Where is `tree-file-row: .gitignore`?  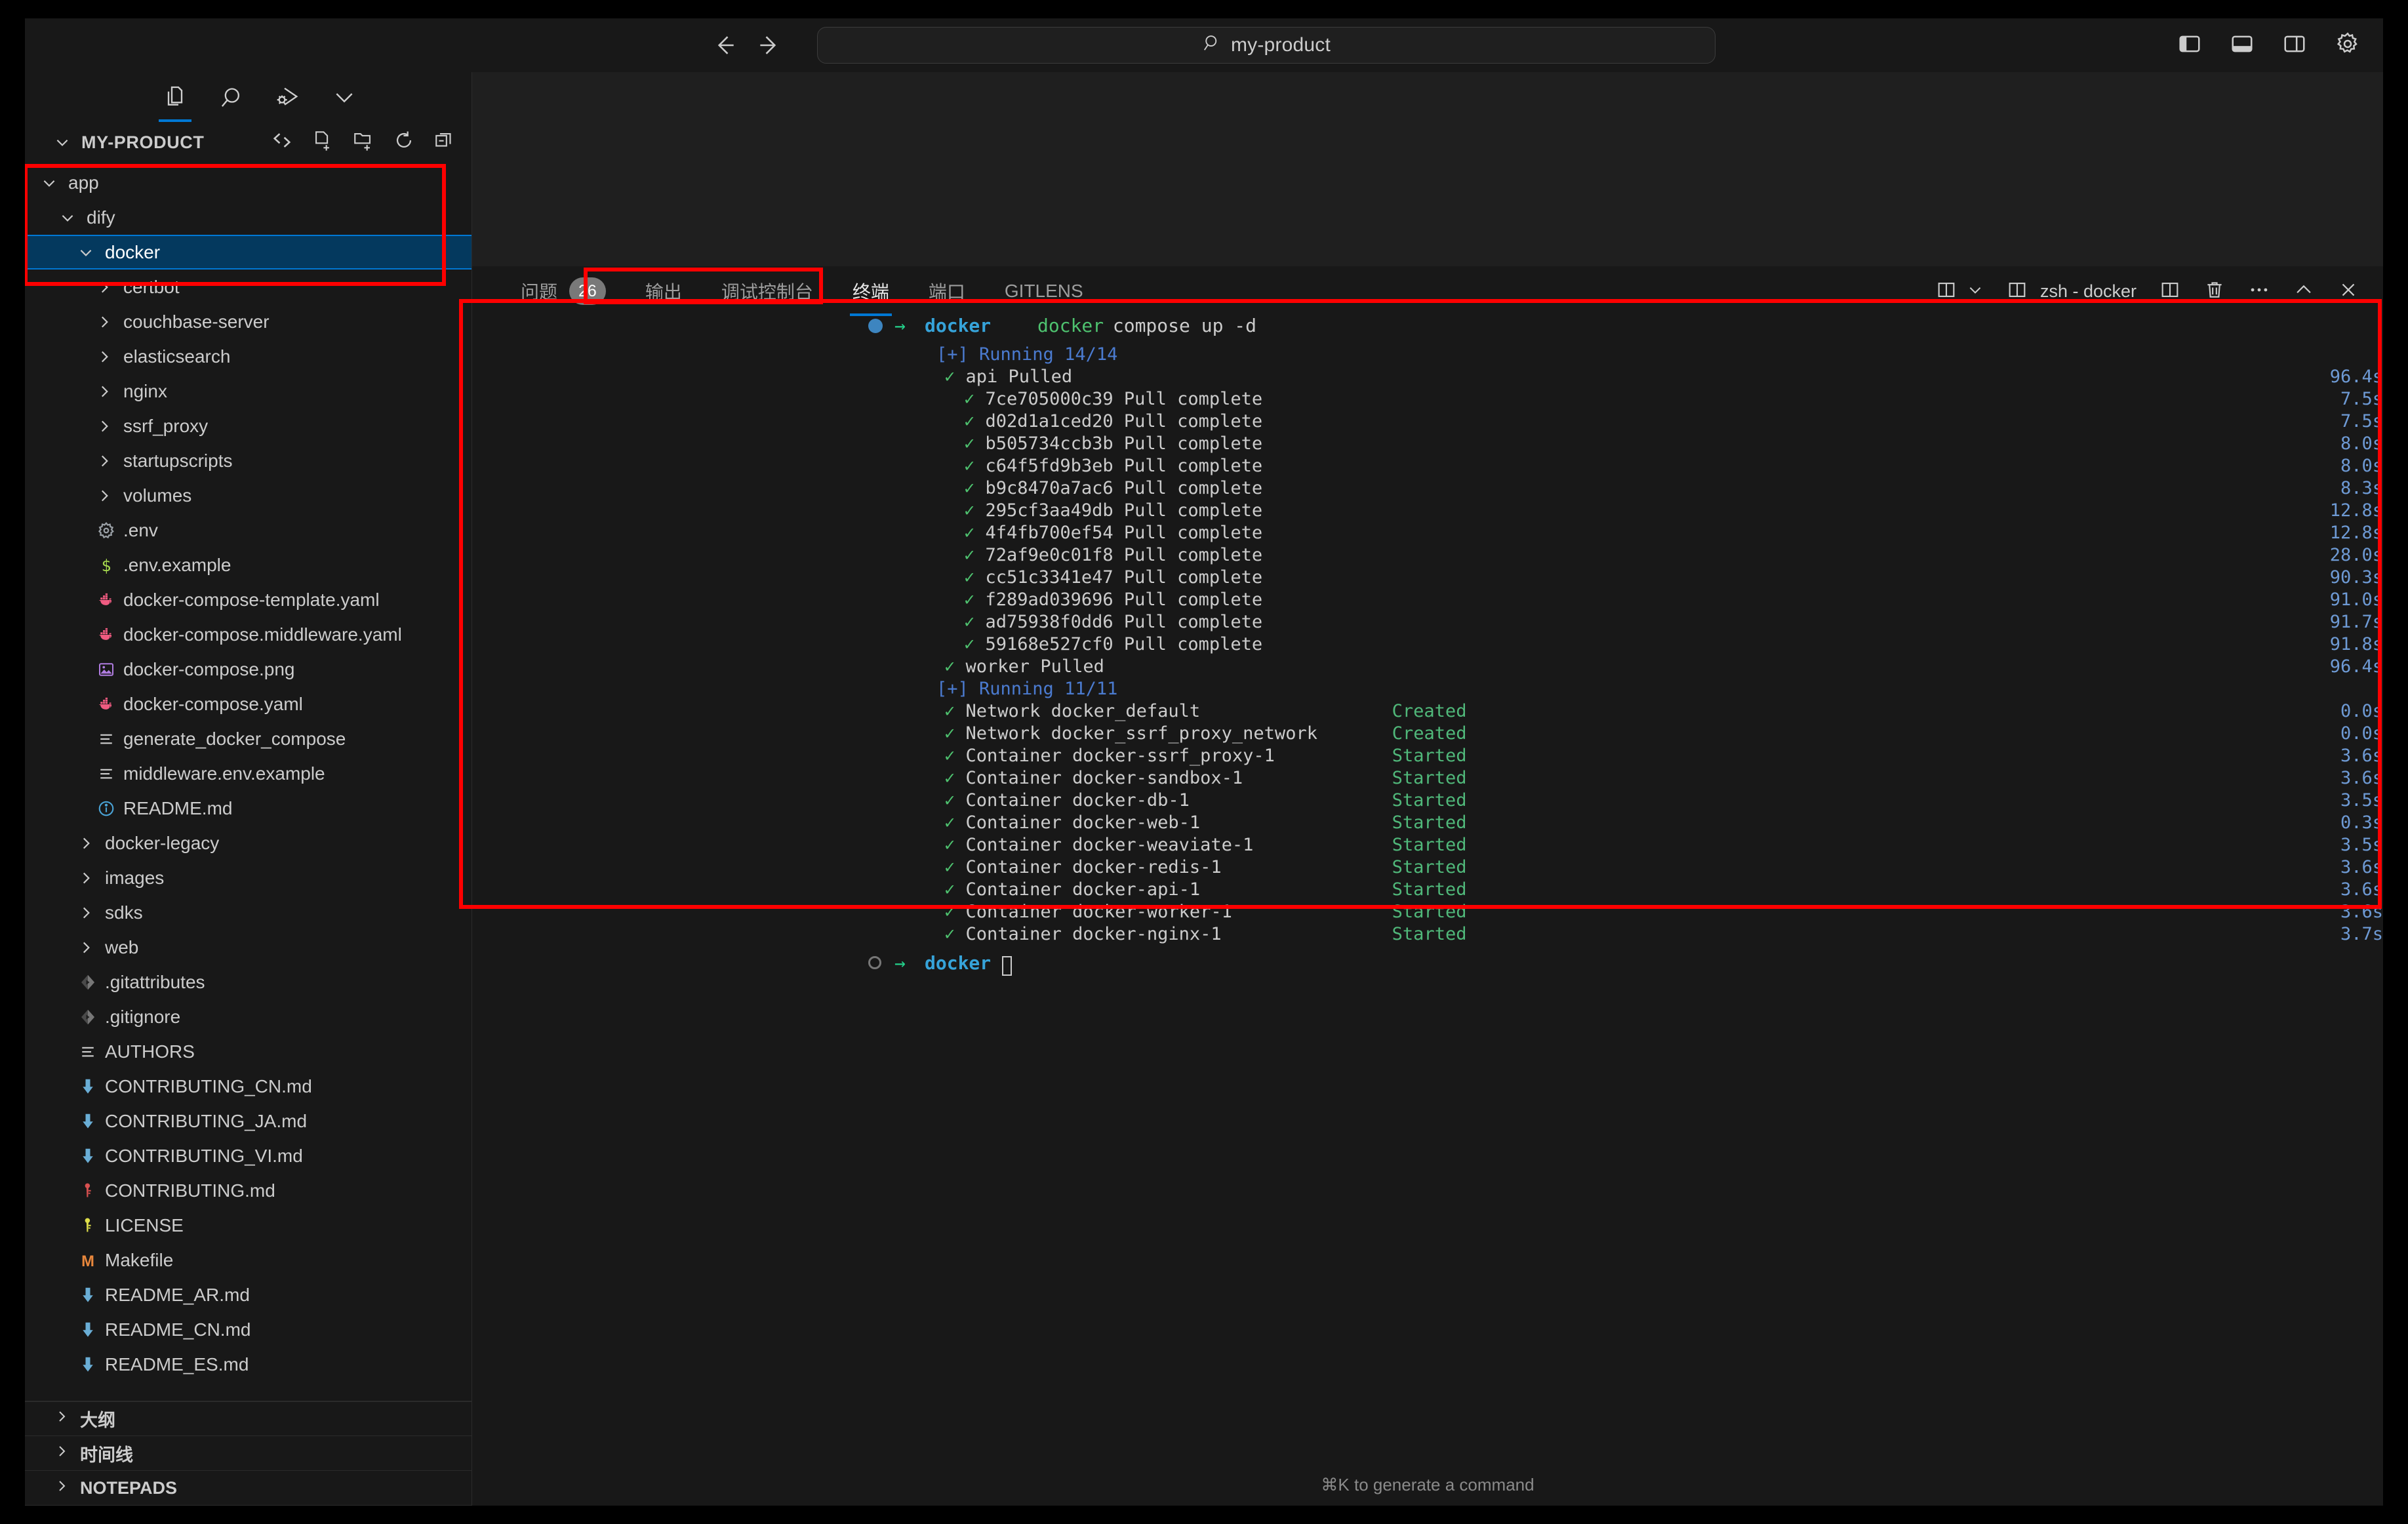 tree-file-row: .gitignore is located at coordinates (249, 1017).